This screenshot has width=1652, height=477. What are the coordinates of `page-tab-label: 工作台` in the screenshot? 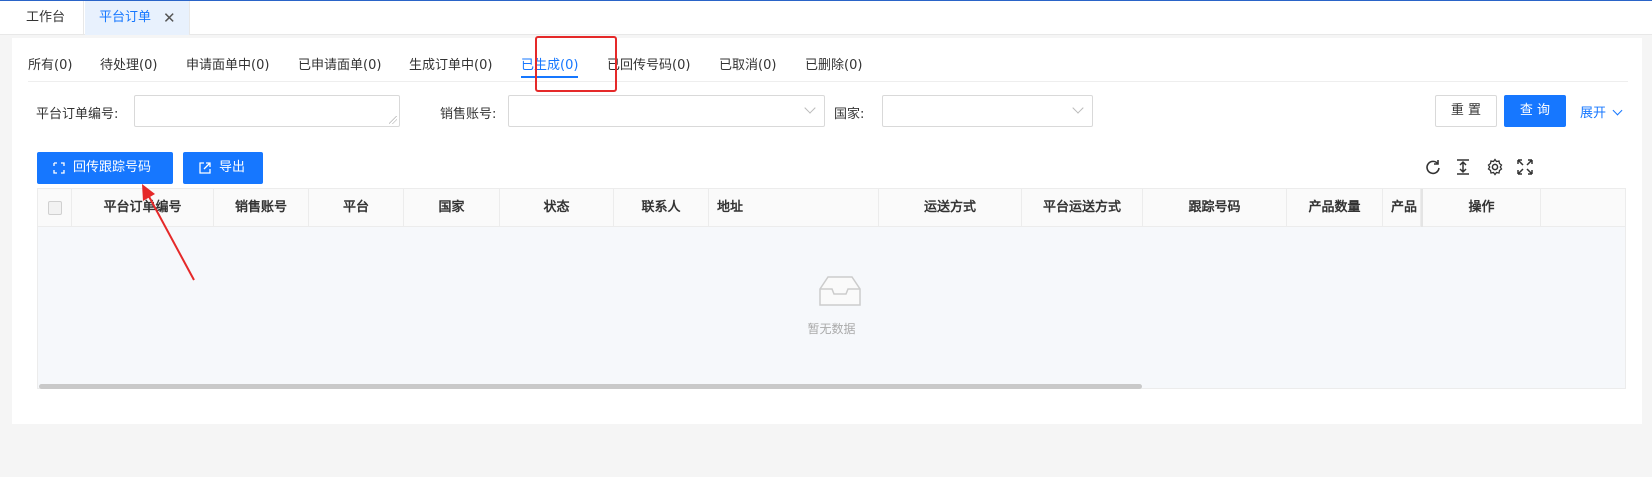 It's located at (46, 17).